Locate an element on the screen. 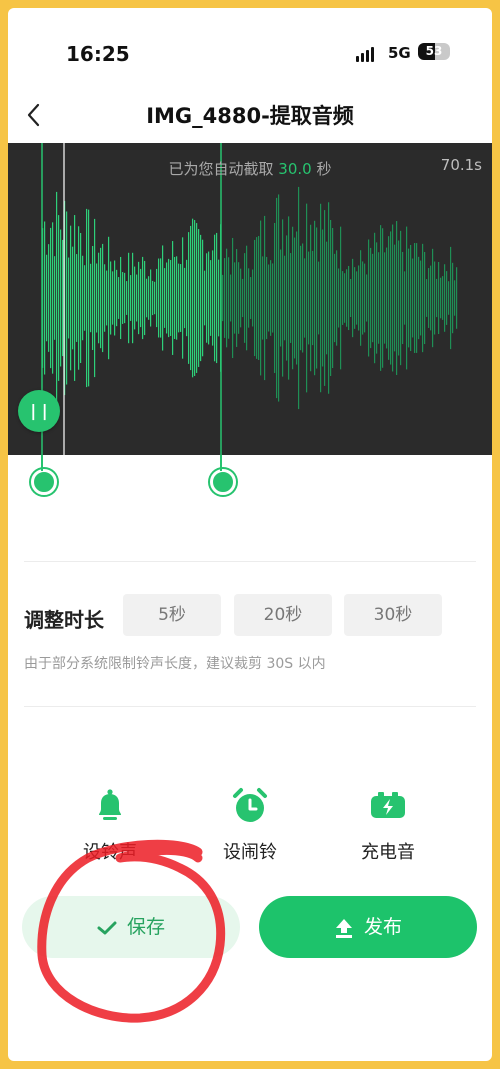 The height and width of the screenshot is (1069, 500). alarm-clock-icon is located at coordinates (250, 805).